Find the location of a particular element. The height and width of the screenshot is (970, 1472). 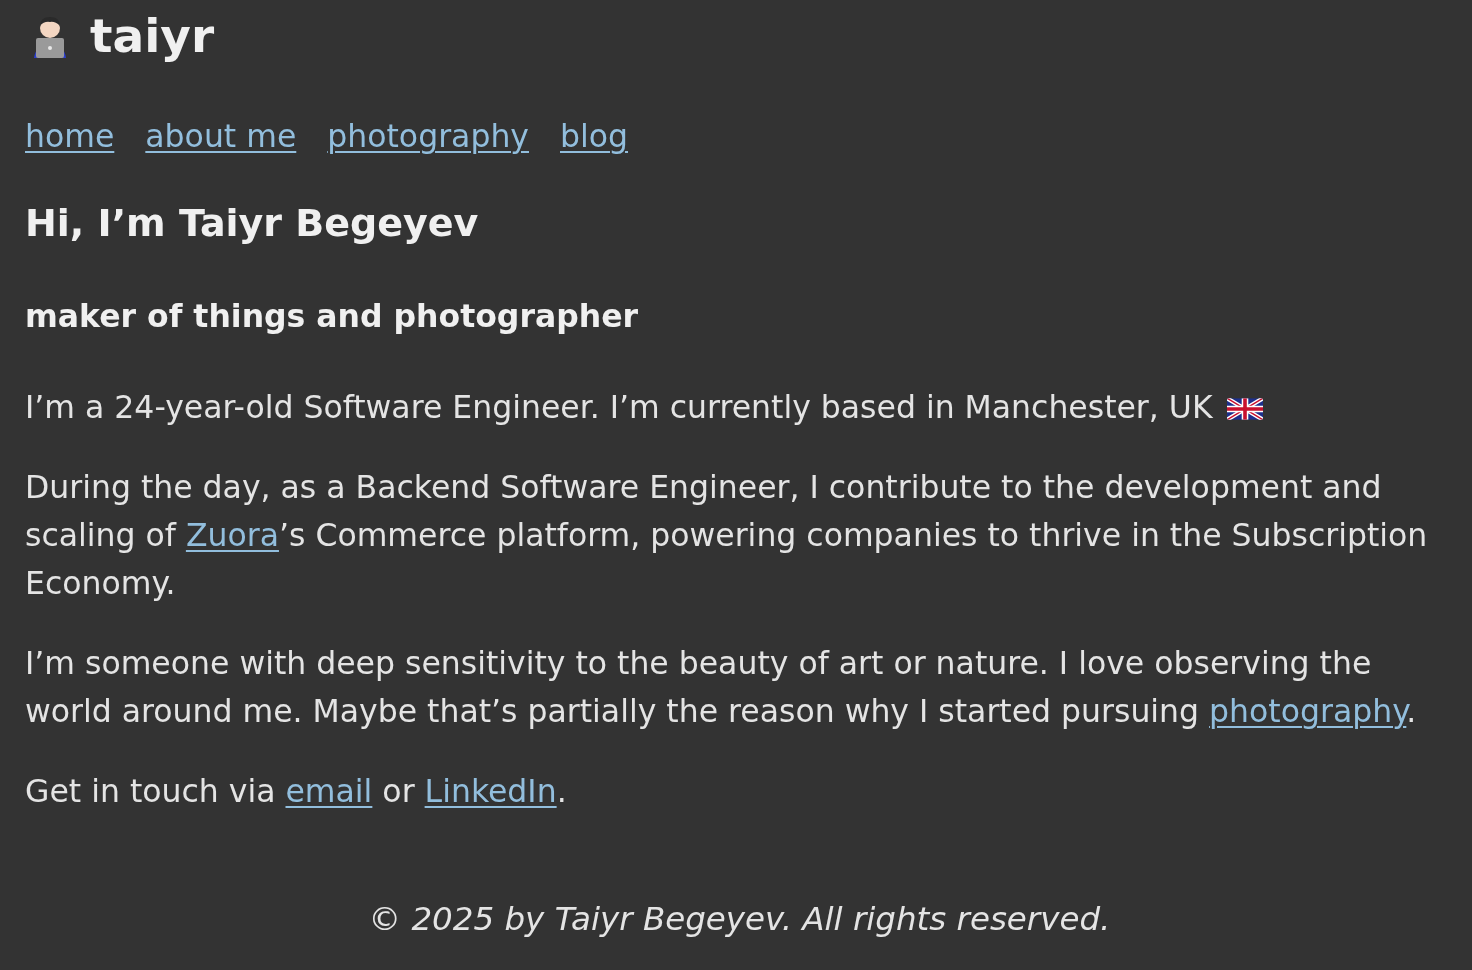

page-subheading: maker of things and photographer is located at coordinates (332, 316).